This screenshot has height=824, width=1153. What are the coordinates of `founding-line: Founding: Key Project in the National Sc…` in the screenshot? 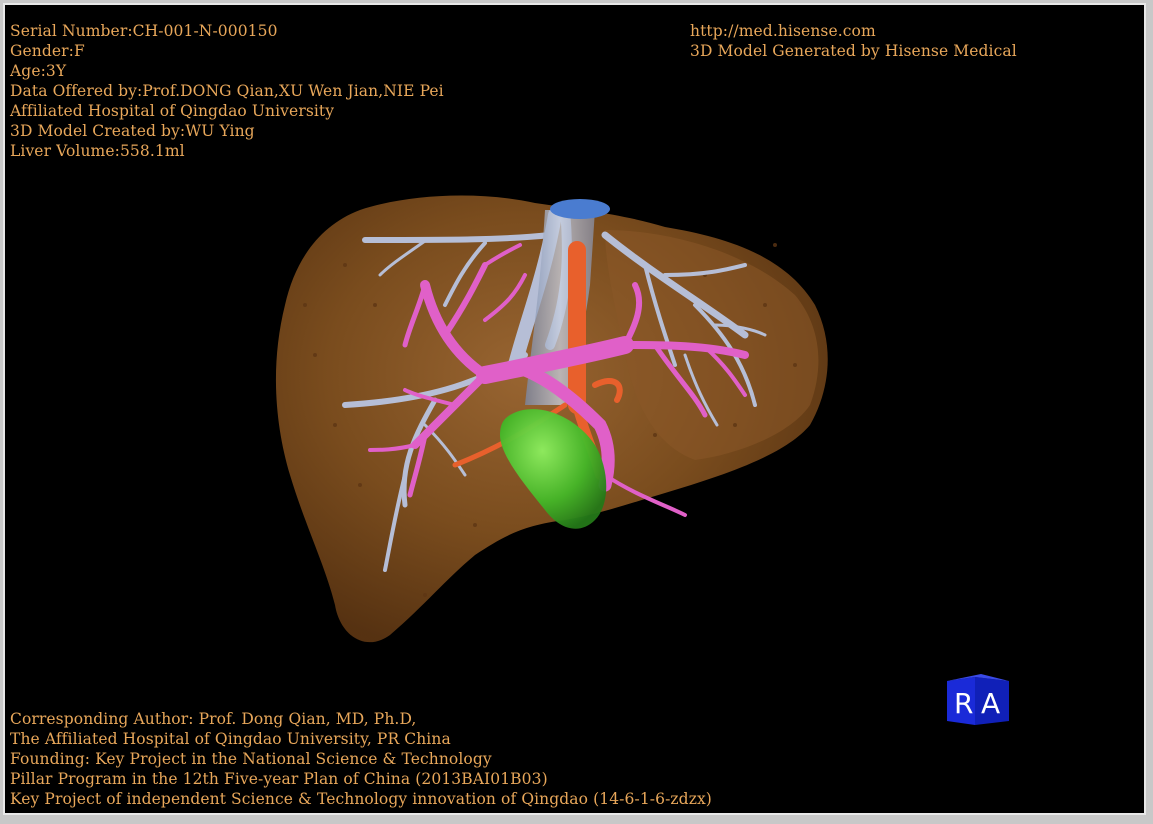 It's located at (251, 759).